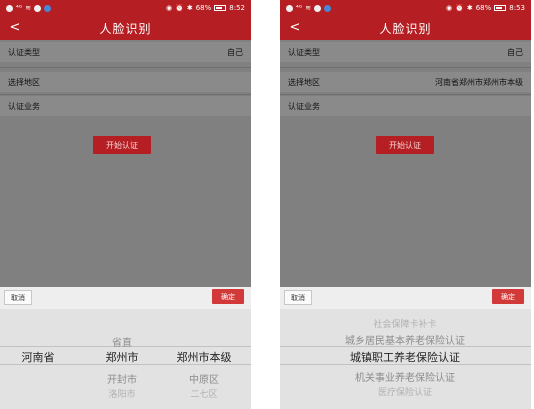 The image size is (534, 409). Describe the element at coordinates (204, 378) in the screenshot. I see `district-option-below: 中原区` at that location.